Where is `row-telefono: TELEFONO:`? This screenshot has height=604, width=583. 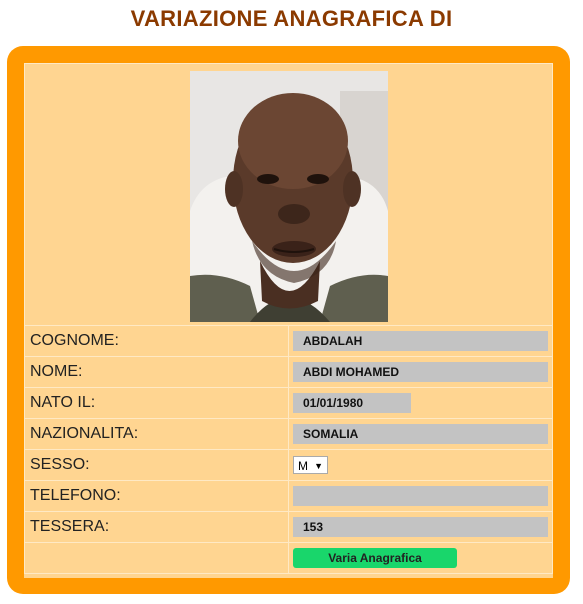 row-telefono: TELEFONO: is located at coordinates (288, 496).